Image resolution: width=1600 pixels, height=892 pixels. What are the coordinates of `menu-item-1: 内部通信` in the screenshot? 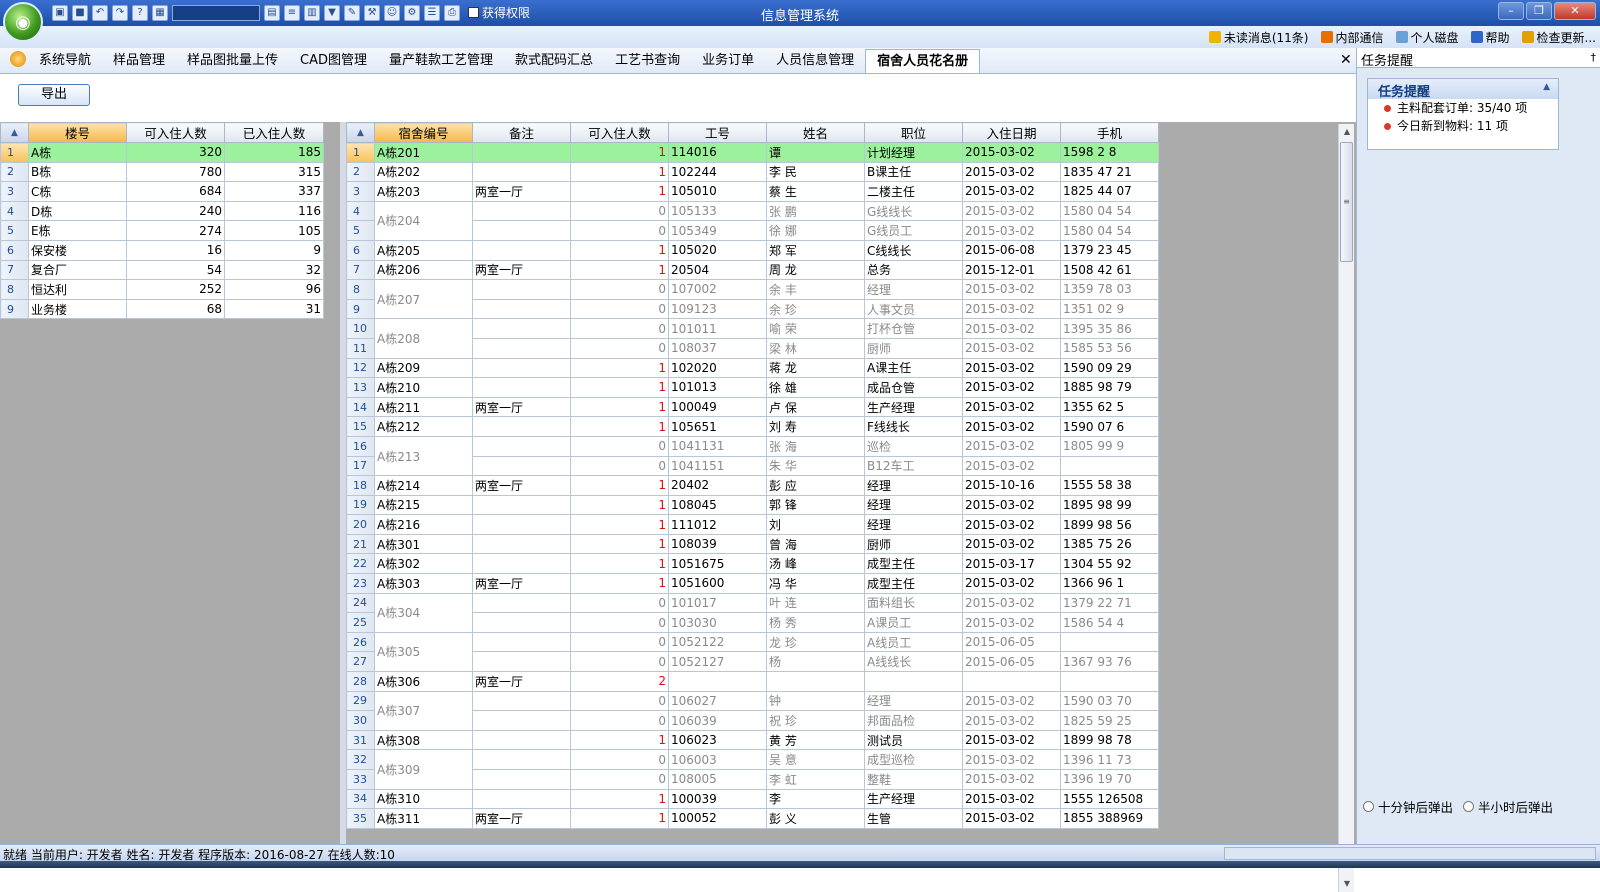 It's located at (1352, 37).